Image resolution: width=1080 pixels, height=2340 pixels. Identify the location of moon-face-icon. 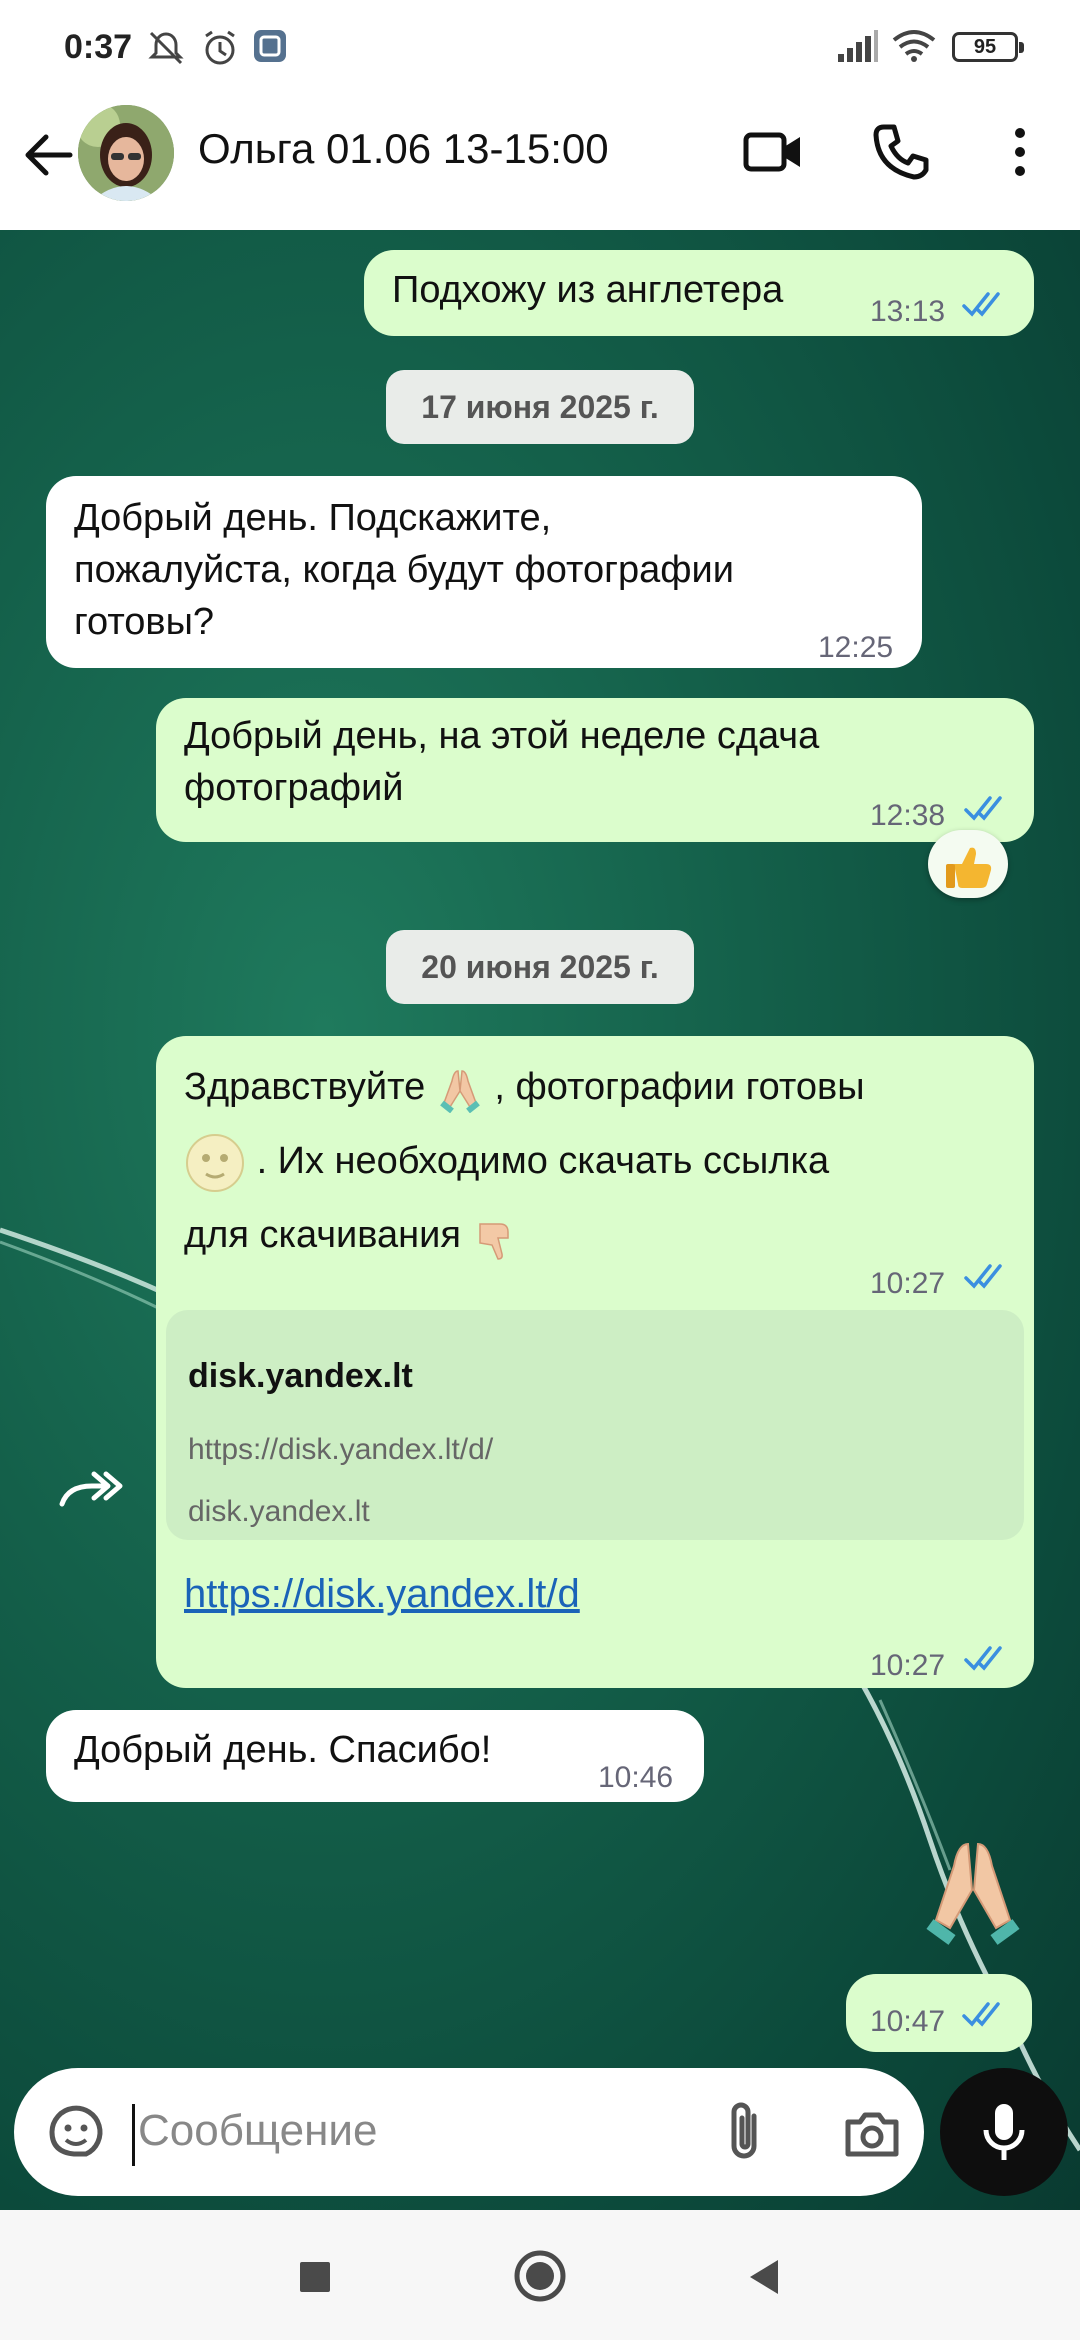
(215, 1162).